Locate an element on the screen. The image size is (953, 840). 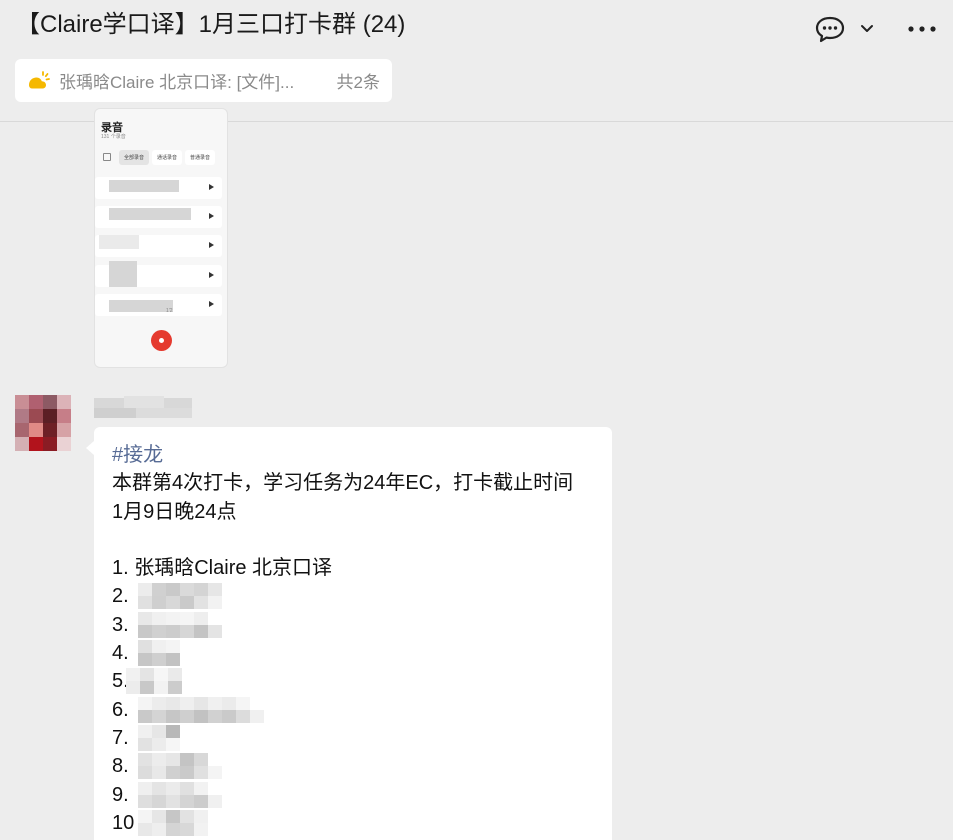
screenshot-tab: 通话录音 is located at coordinates (167, 157).